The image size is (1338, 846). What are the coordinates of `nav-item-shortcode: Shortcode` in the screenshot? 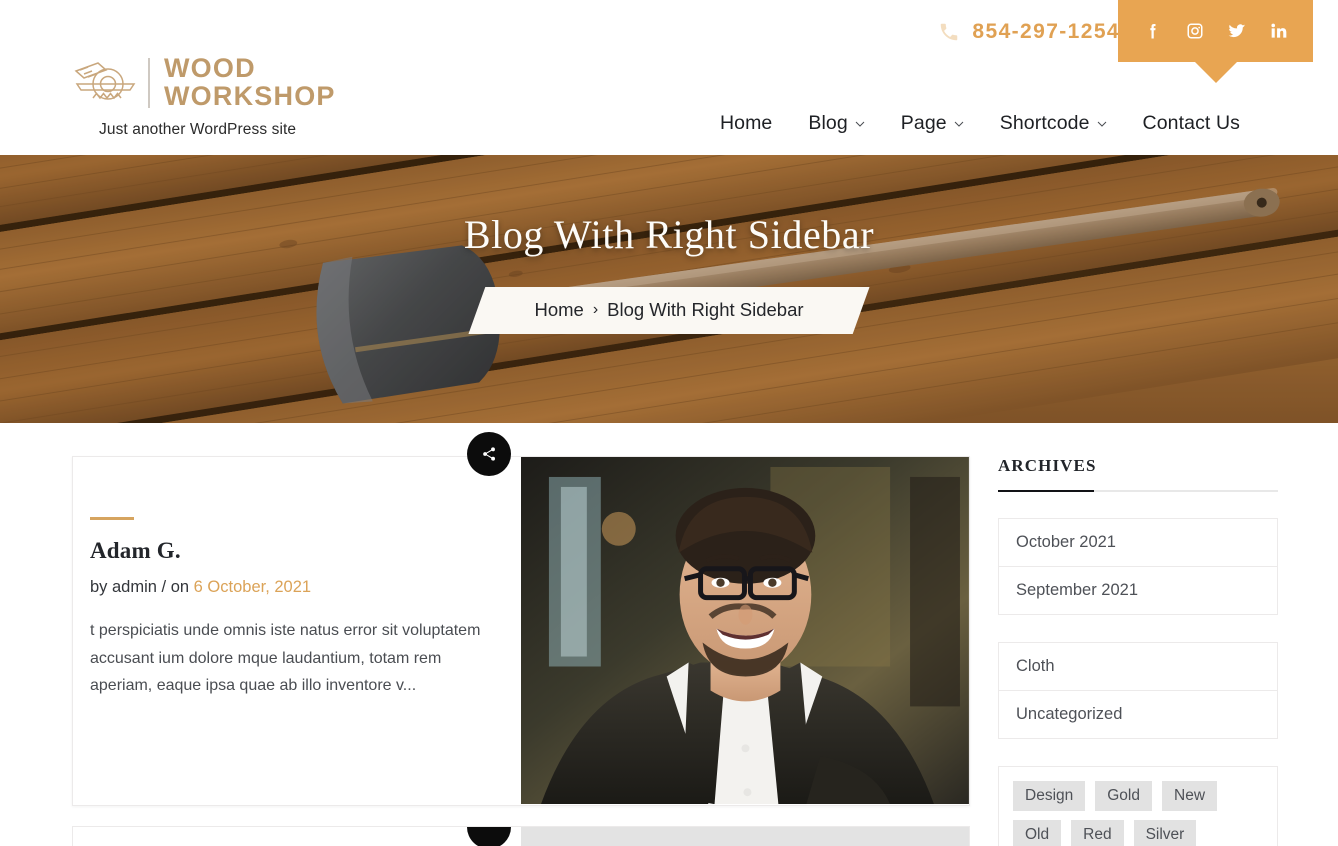 It's located at (1053, 123).